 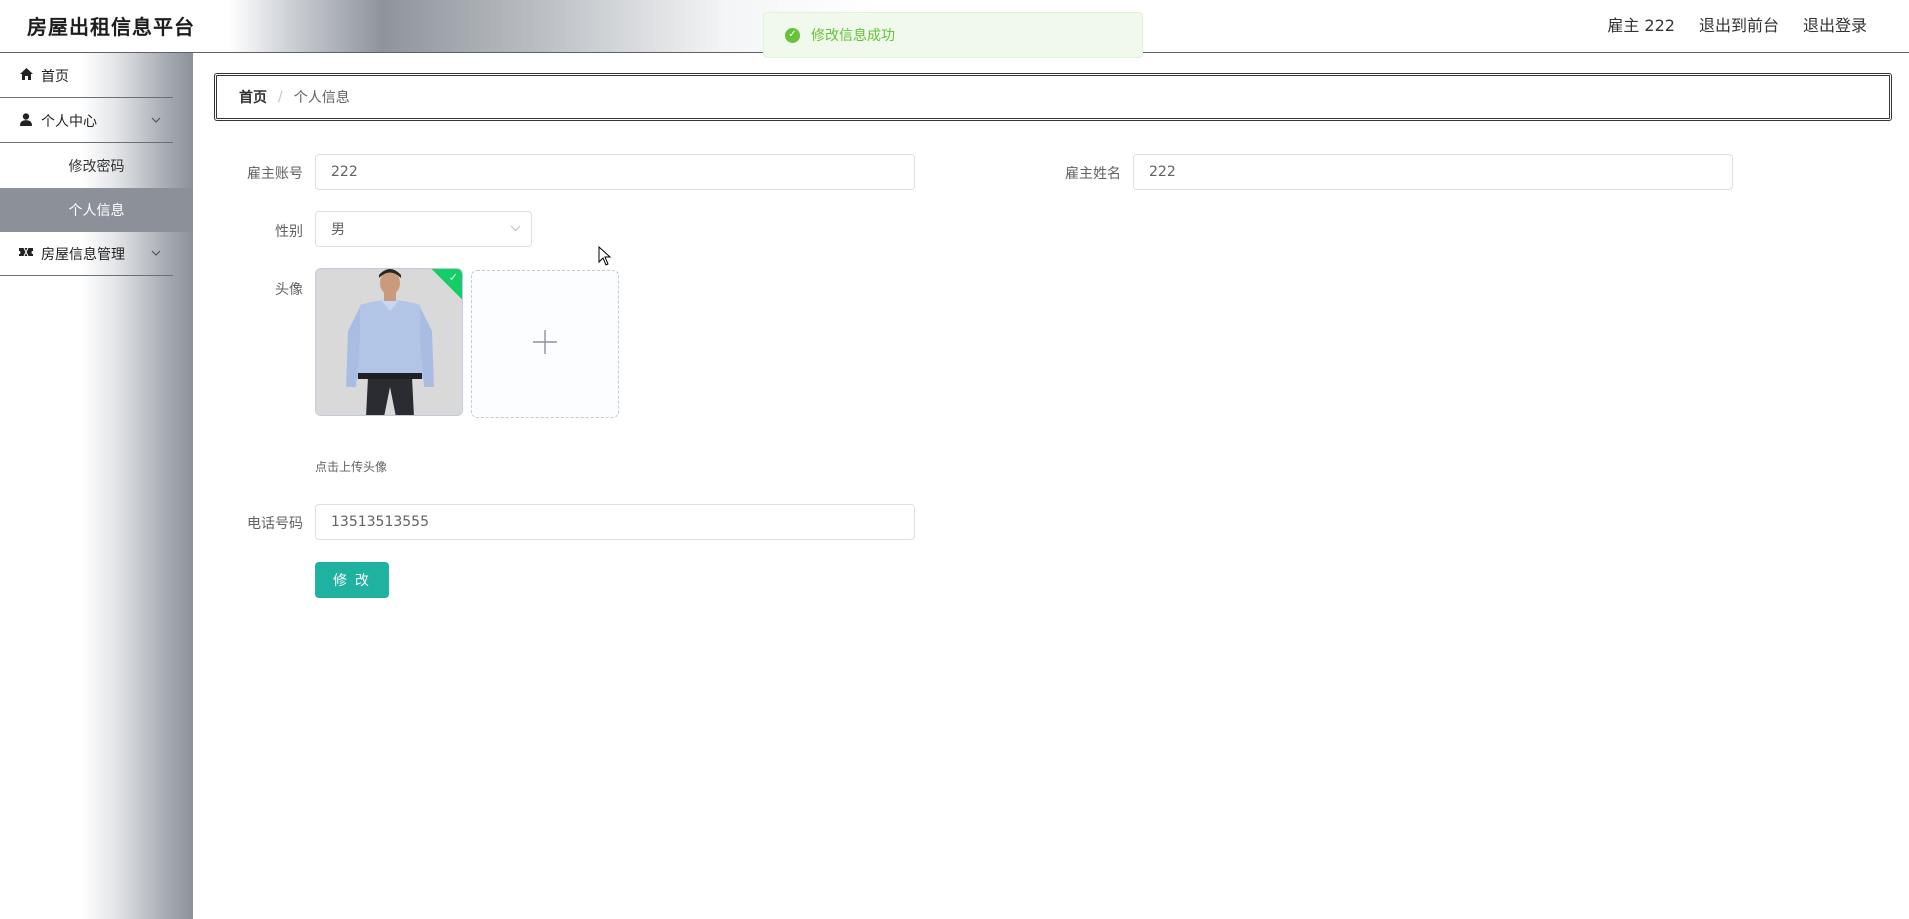 I want to click on sidebar-item-personal-center: 个人中心, so click(x=86, y=121).